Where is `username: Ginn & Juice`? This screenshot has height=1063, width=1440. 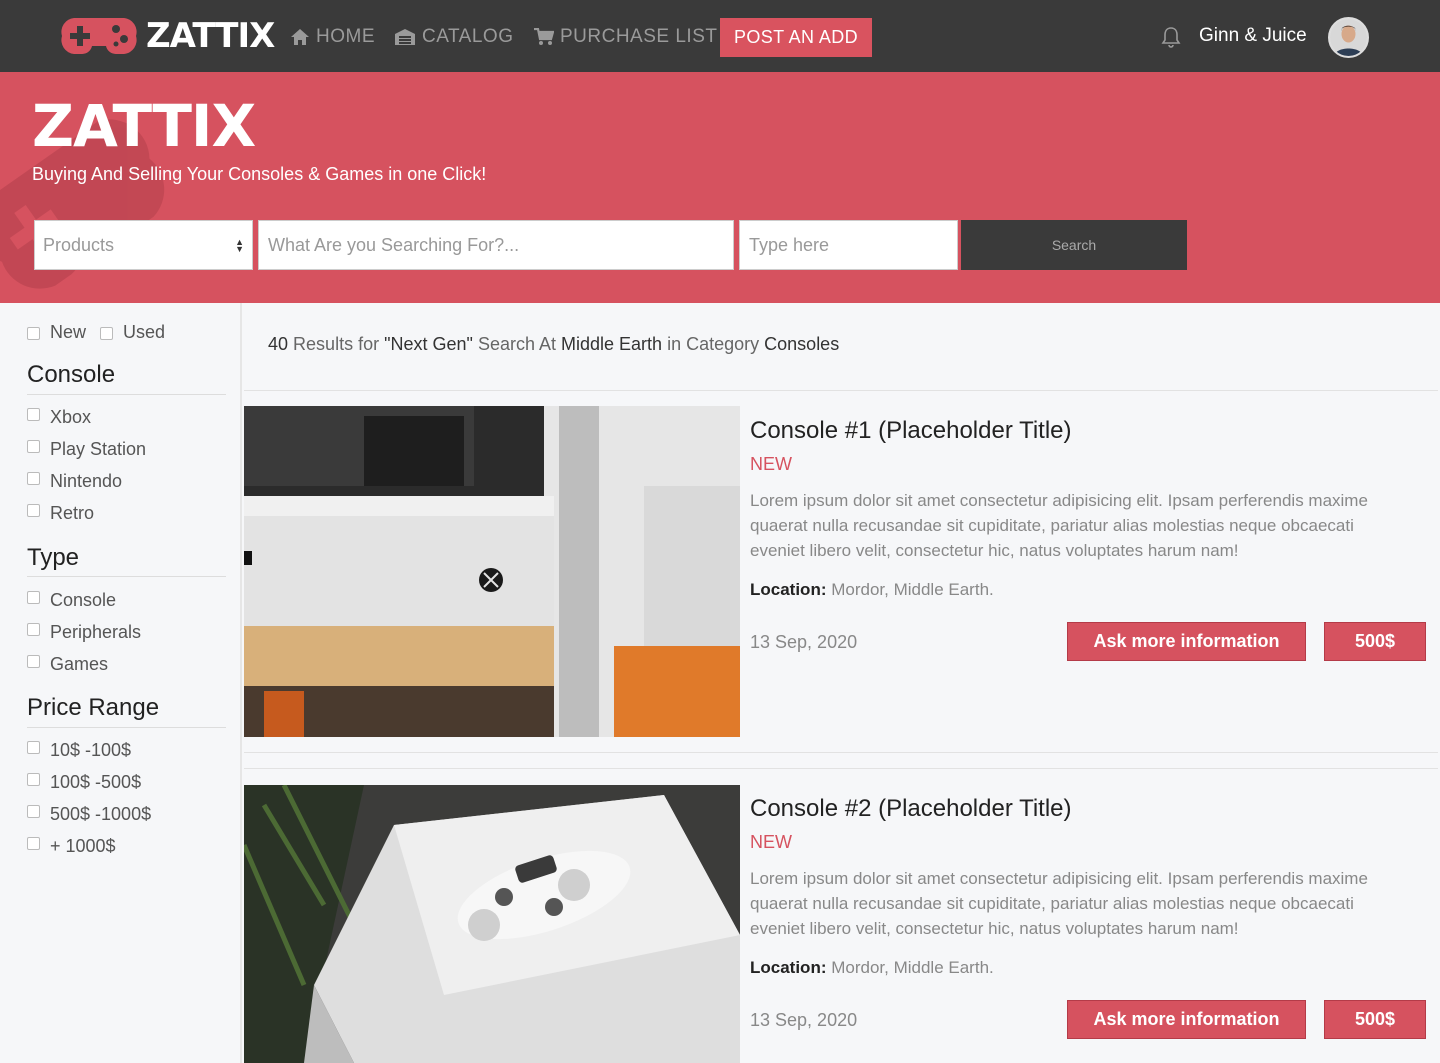
username: Ginn & Juice is located at coordinates (1253, 36).